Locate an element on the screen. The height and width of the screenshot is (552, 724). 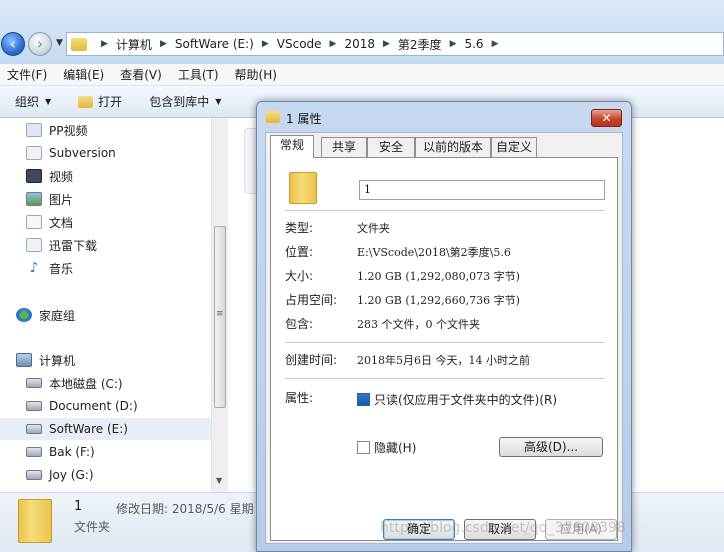
sidebar-item-pictures: 图片 is located at coordinates (49, 199).